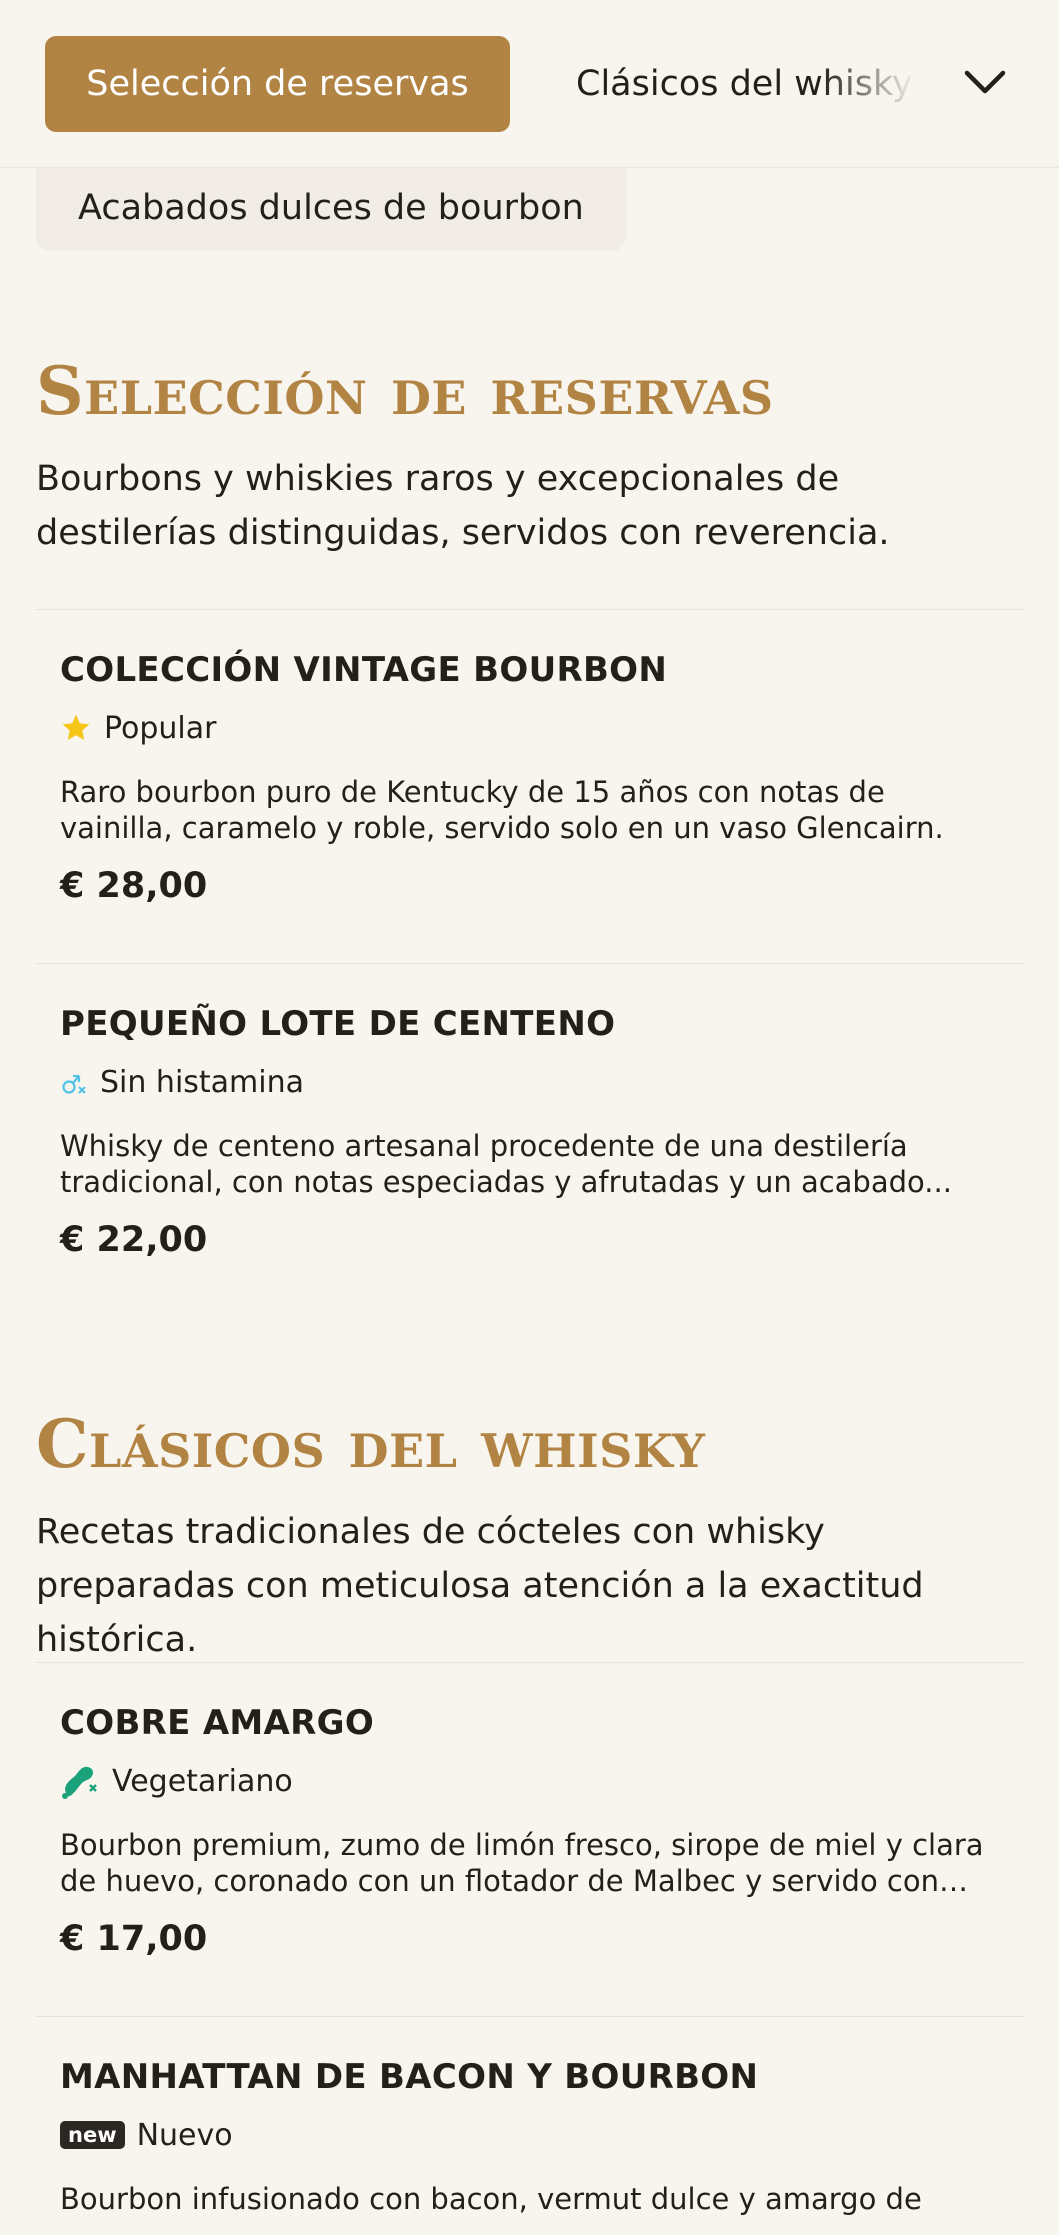 Image resolution: width=1059 pixels, height=2235 pixels. What do you see at coordinates (371, 1444) in the screenshot?
I see `section-title: Clásicos del whisky` at bounding box center [371, 1444].